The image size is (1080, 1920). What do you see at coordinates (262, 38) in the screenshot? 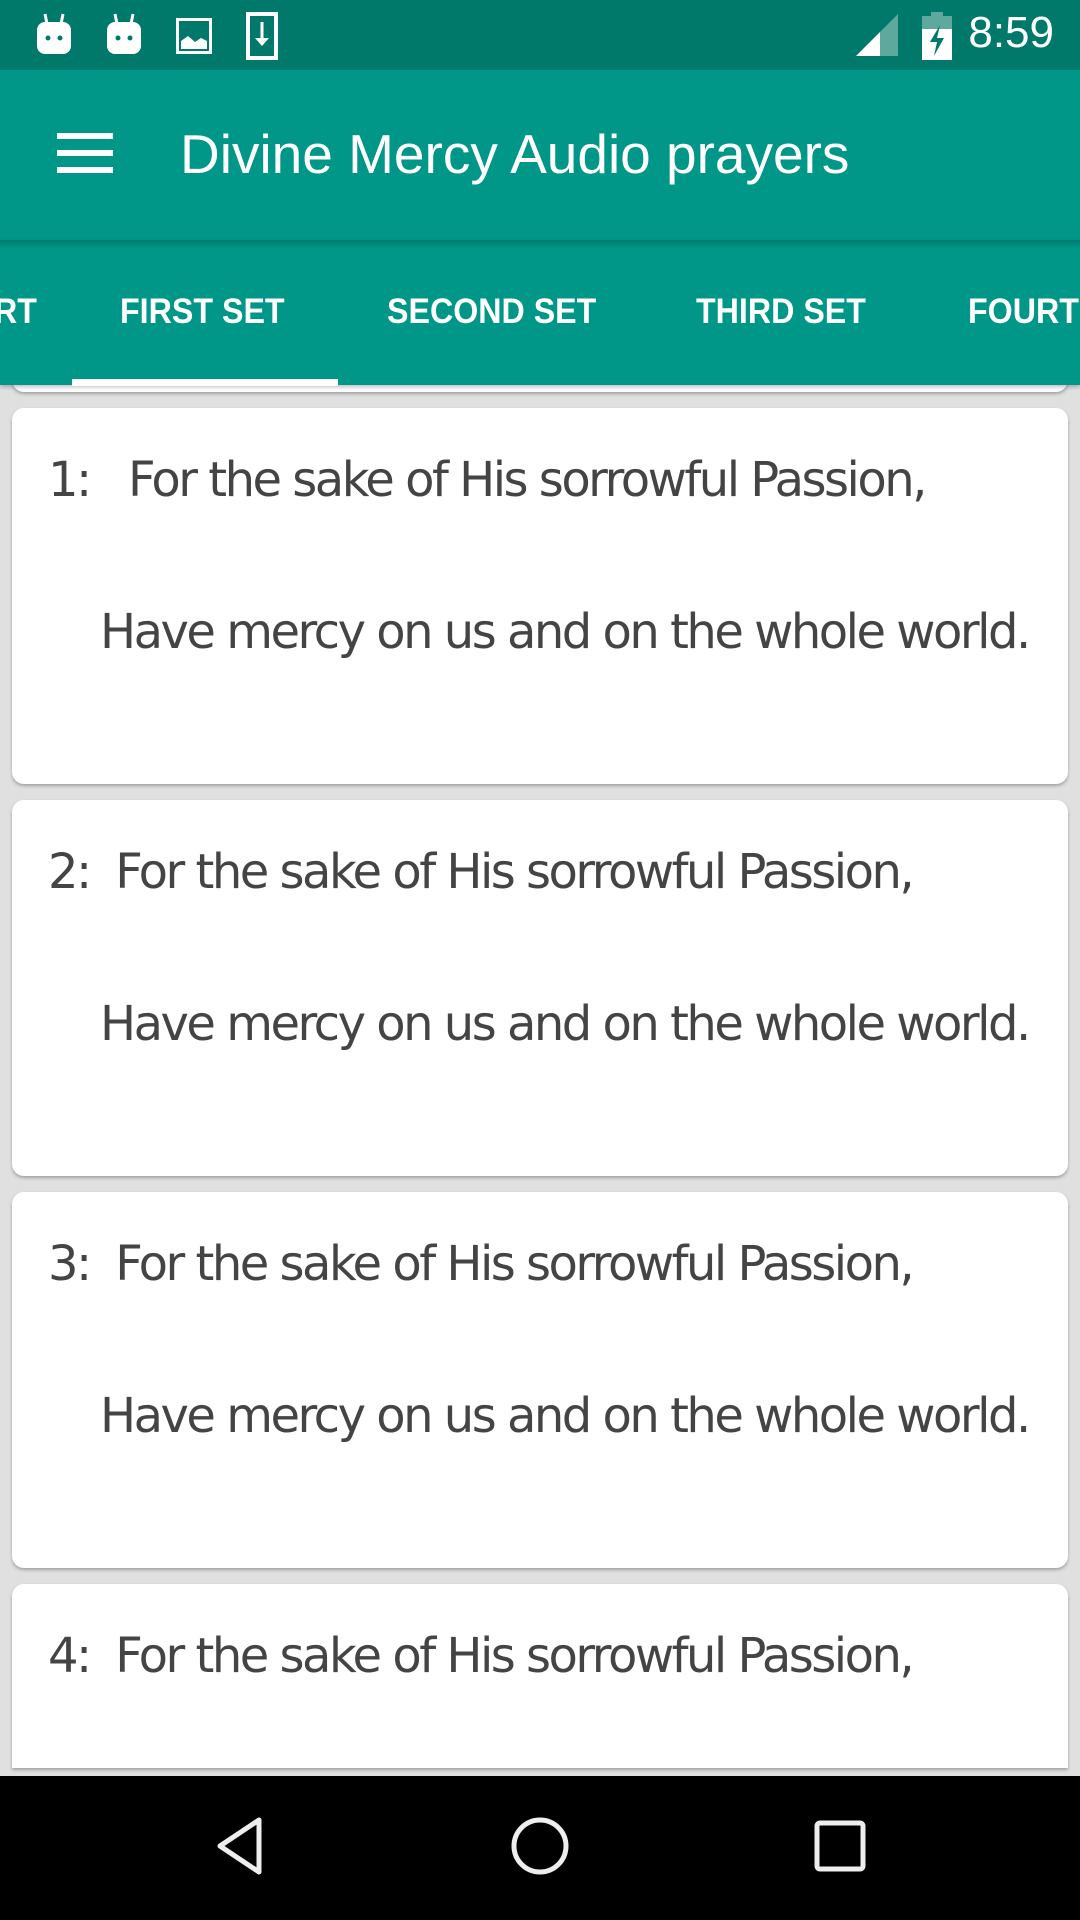
I see `download-icon` at bounding box center [262, 38].